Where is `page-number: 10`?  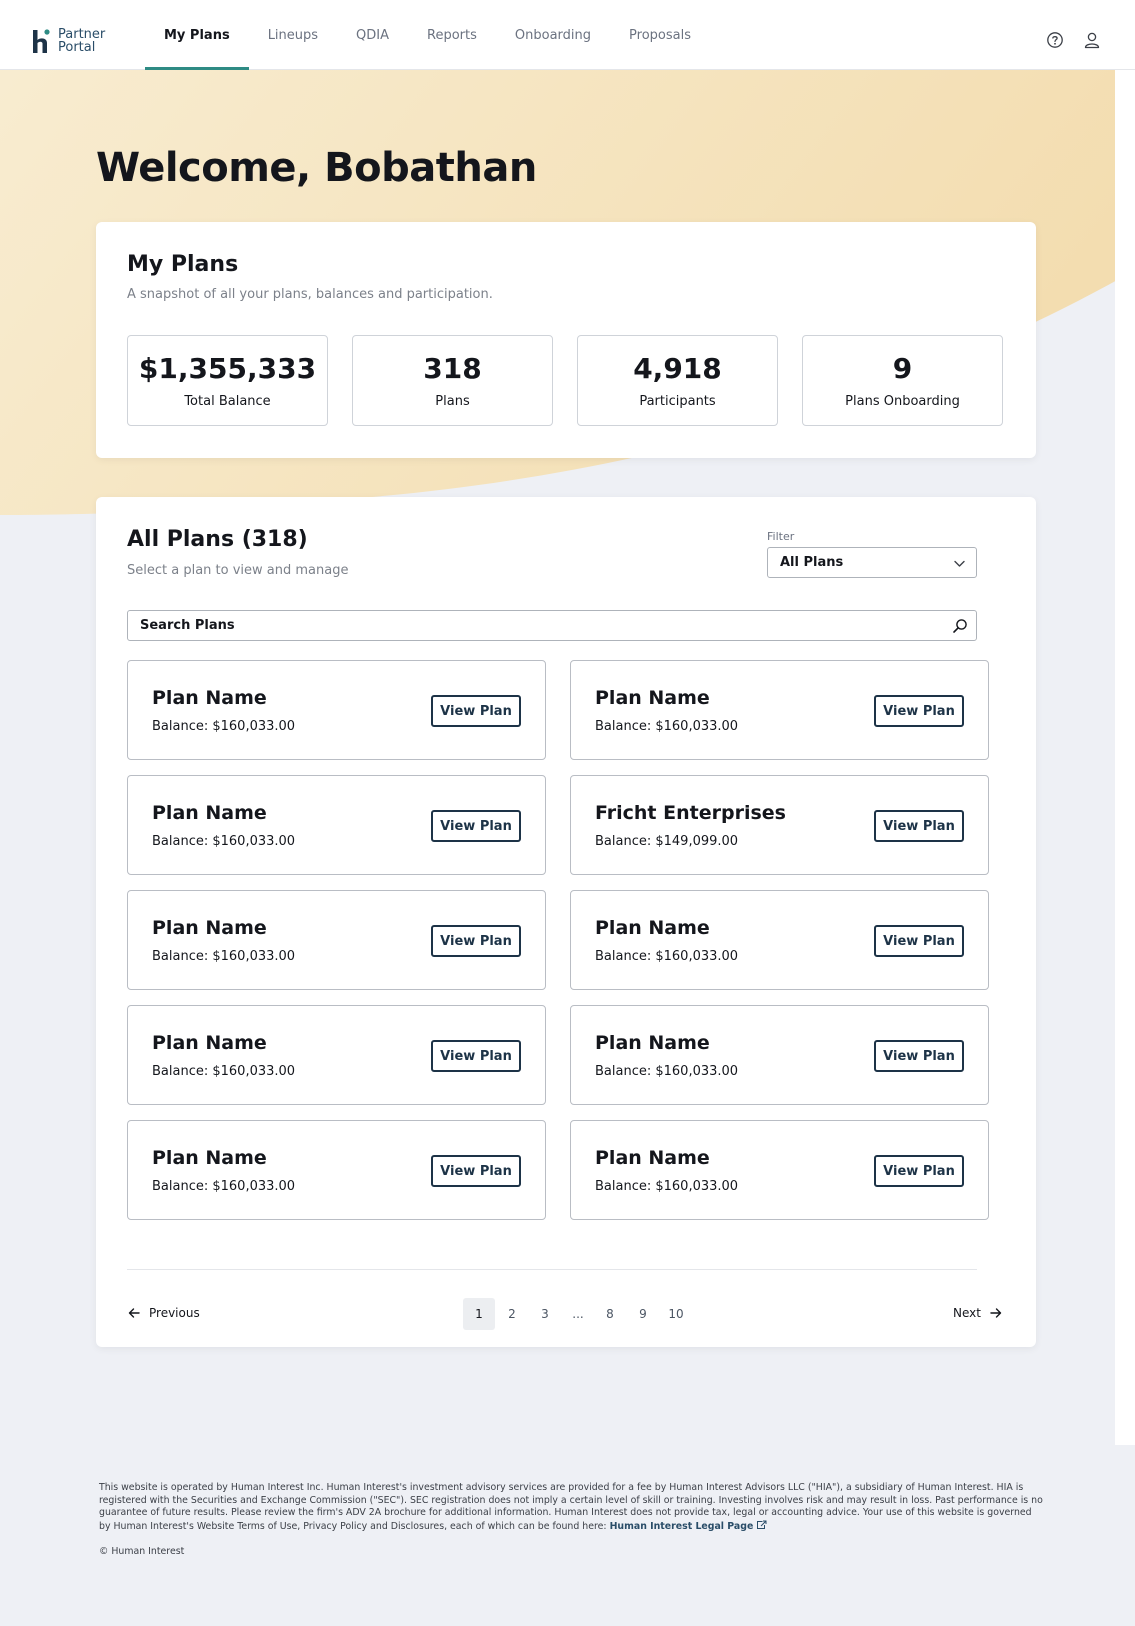
page-number: 10 is located at coordinates (676, 1314).